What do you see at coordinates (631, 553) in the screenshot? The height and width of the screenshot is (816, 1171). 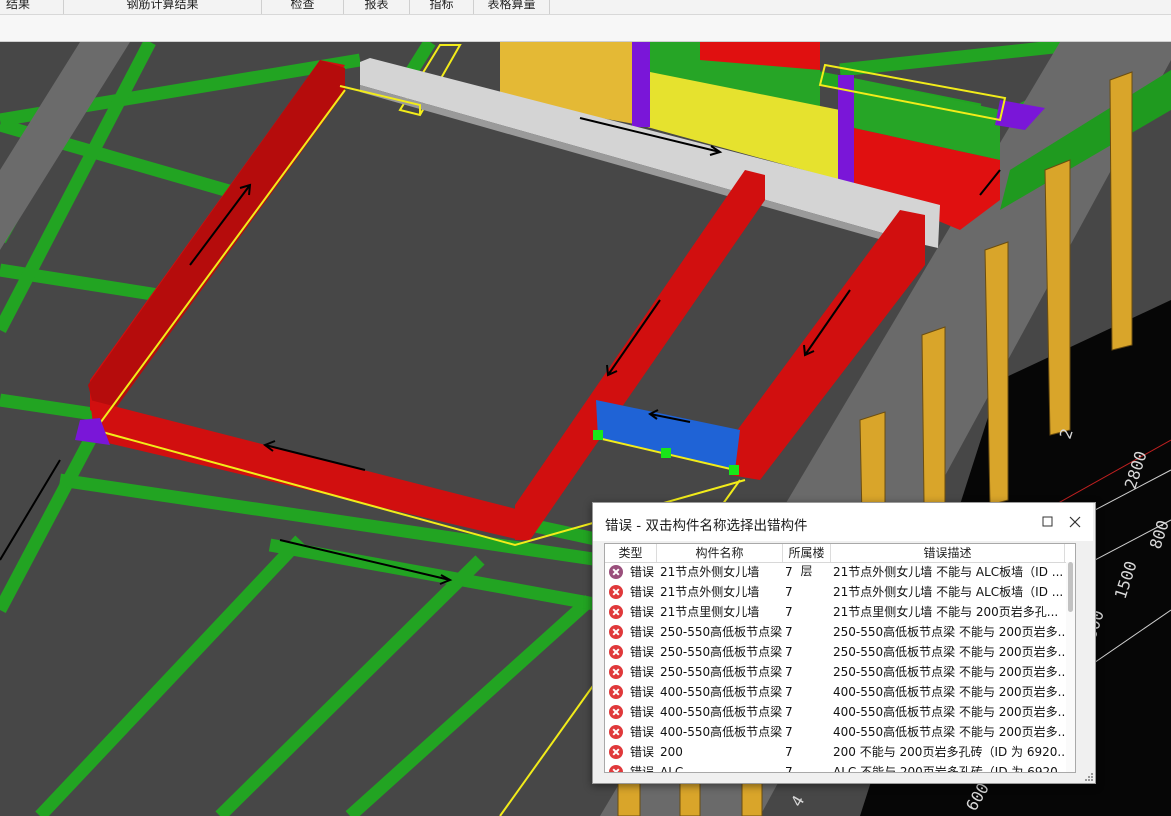 I see `column-header-type: 类型` at bounding box center [631, 553].